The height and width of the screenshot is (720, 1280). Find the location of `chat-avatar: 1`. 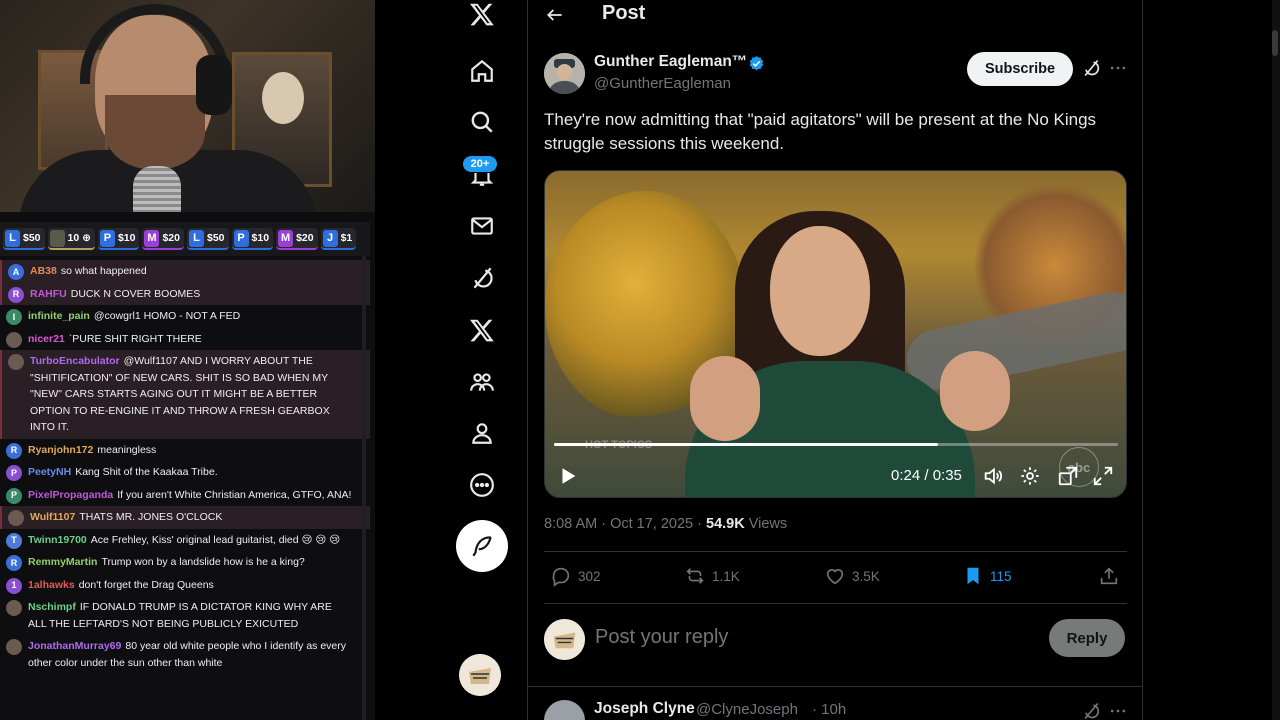

chat-avatar: 1 is located at coordinates (14, 585).